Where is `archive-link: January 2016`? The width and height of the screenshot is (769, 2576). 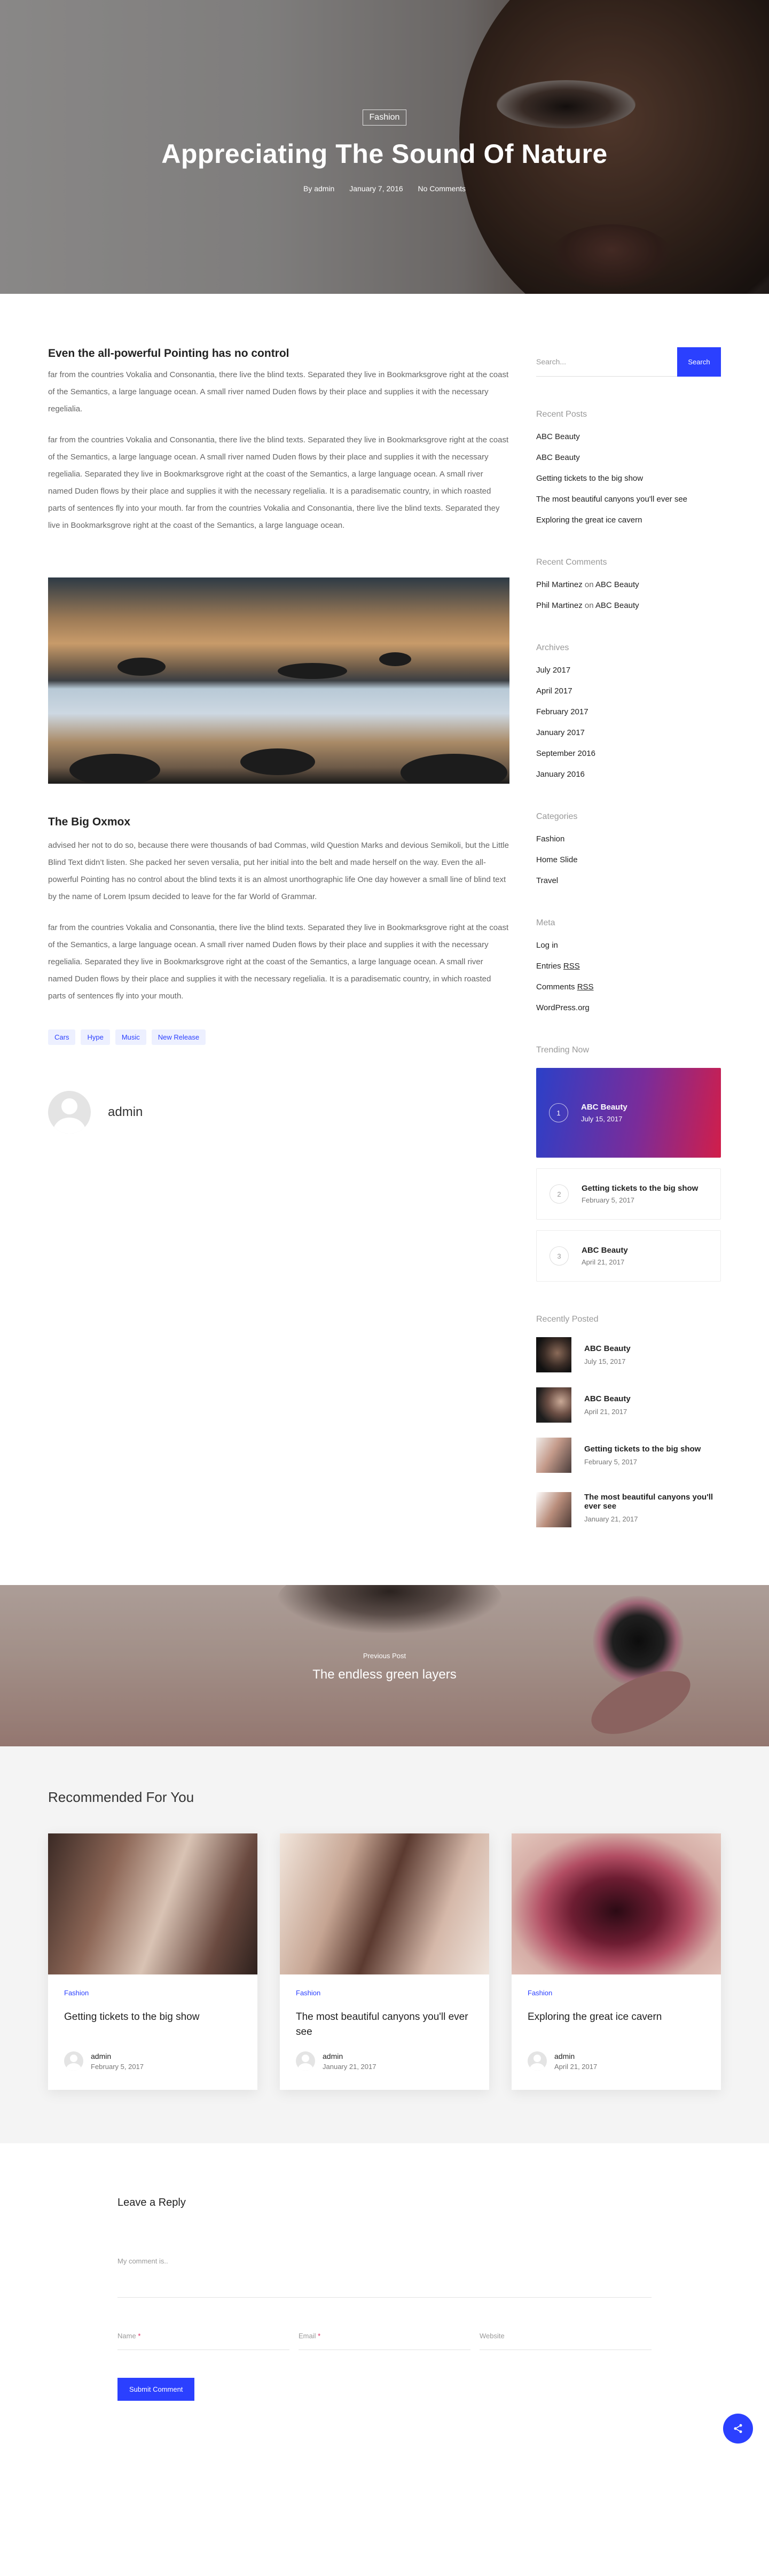 archive-link: January 2016 is located at coordinates (560, 774).